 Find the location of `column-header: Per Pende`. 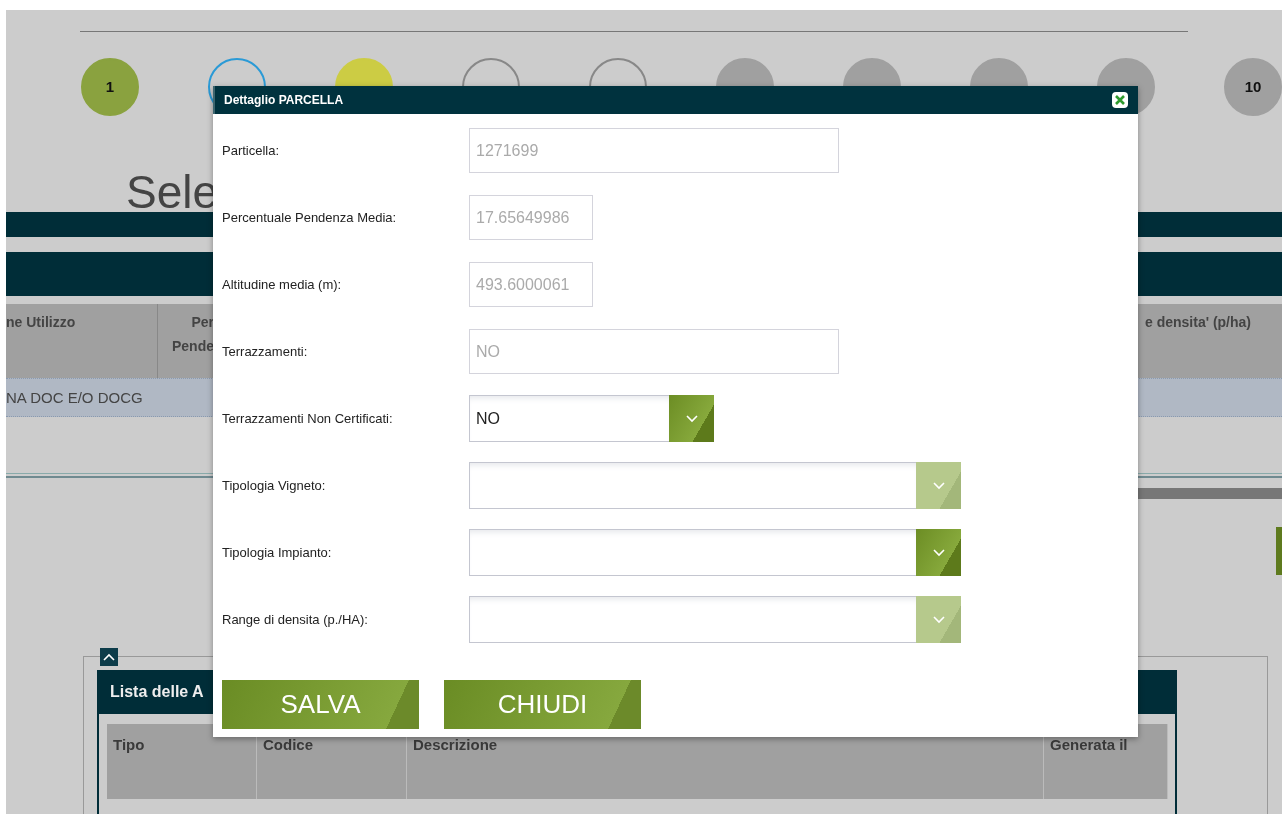

column-header: Per Pende is located at coordinates (192, 335).